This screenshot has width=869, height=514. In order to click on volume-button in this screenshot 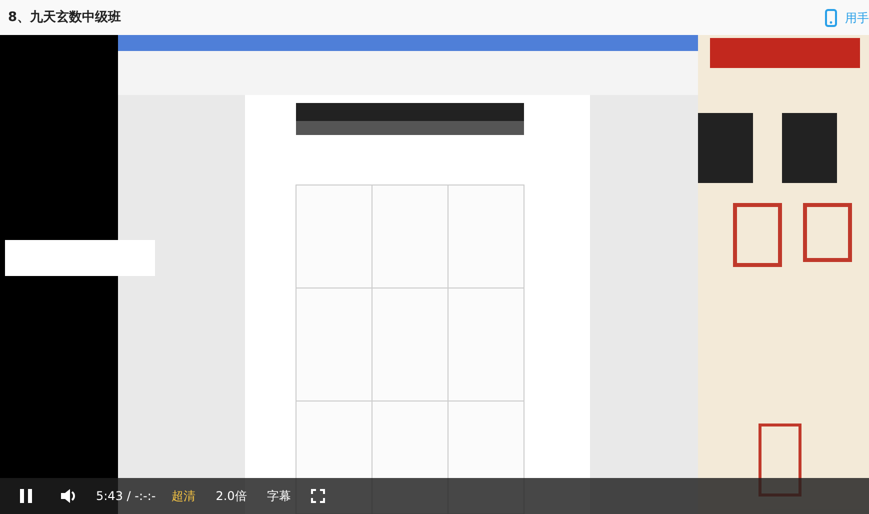, I will do `click(69, 496)`.